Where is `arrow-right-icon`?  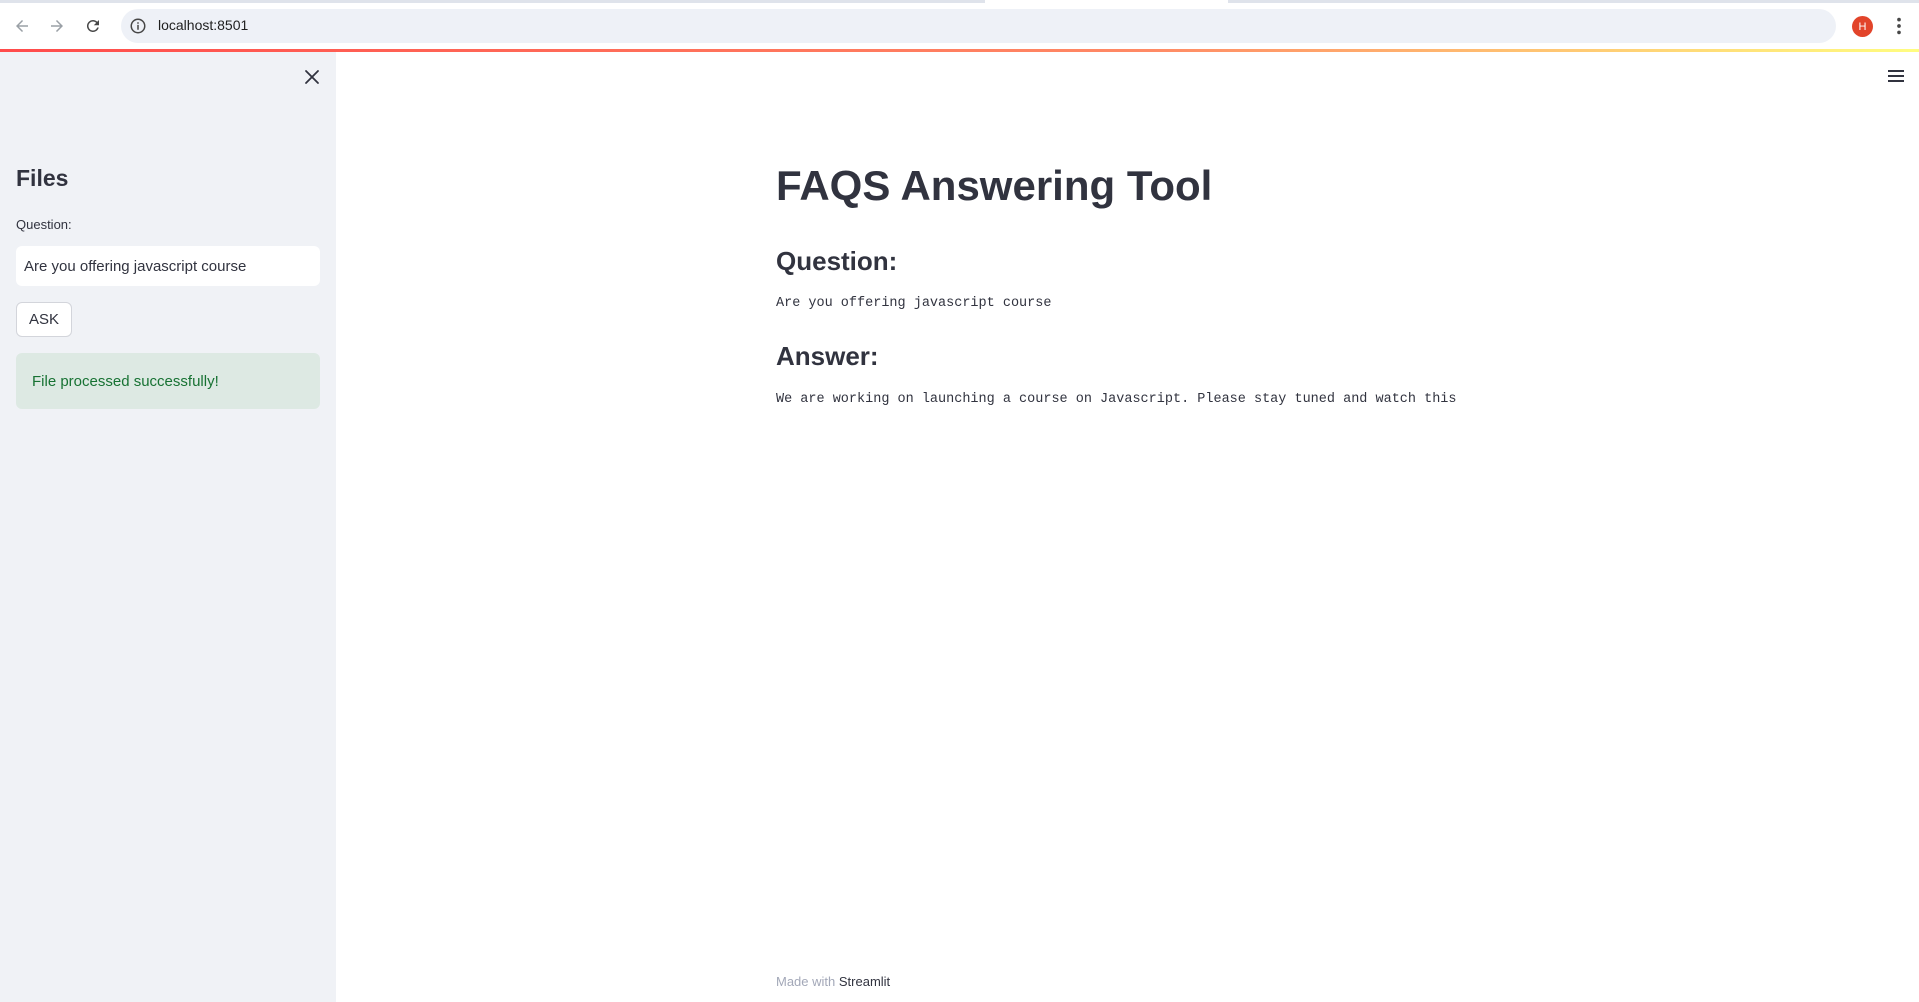
arrow-right-icon is located at coordinates (57, 26).